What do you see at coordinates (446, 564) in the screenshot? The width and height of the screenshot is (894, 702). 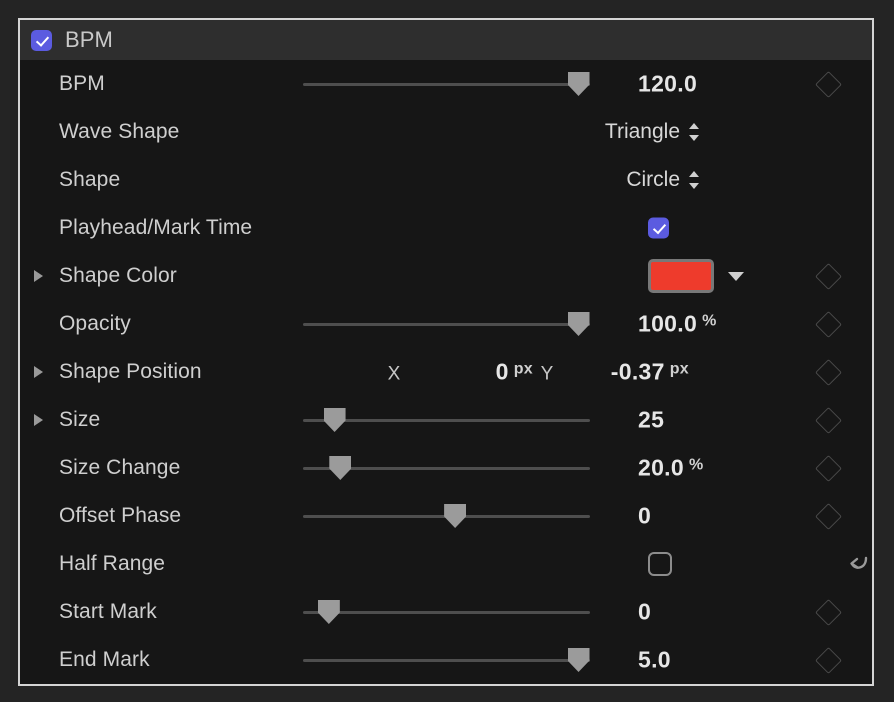 I see `parameter-row: Half Range` at bounding box center [446, 564].